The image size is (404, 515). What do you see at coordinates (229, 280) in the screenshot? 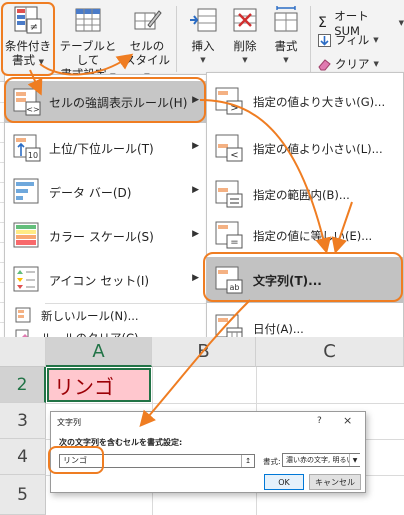
I see `text-contains-icon: ab` at bounding box center [229, 280].